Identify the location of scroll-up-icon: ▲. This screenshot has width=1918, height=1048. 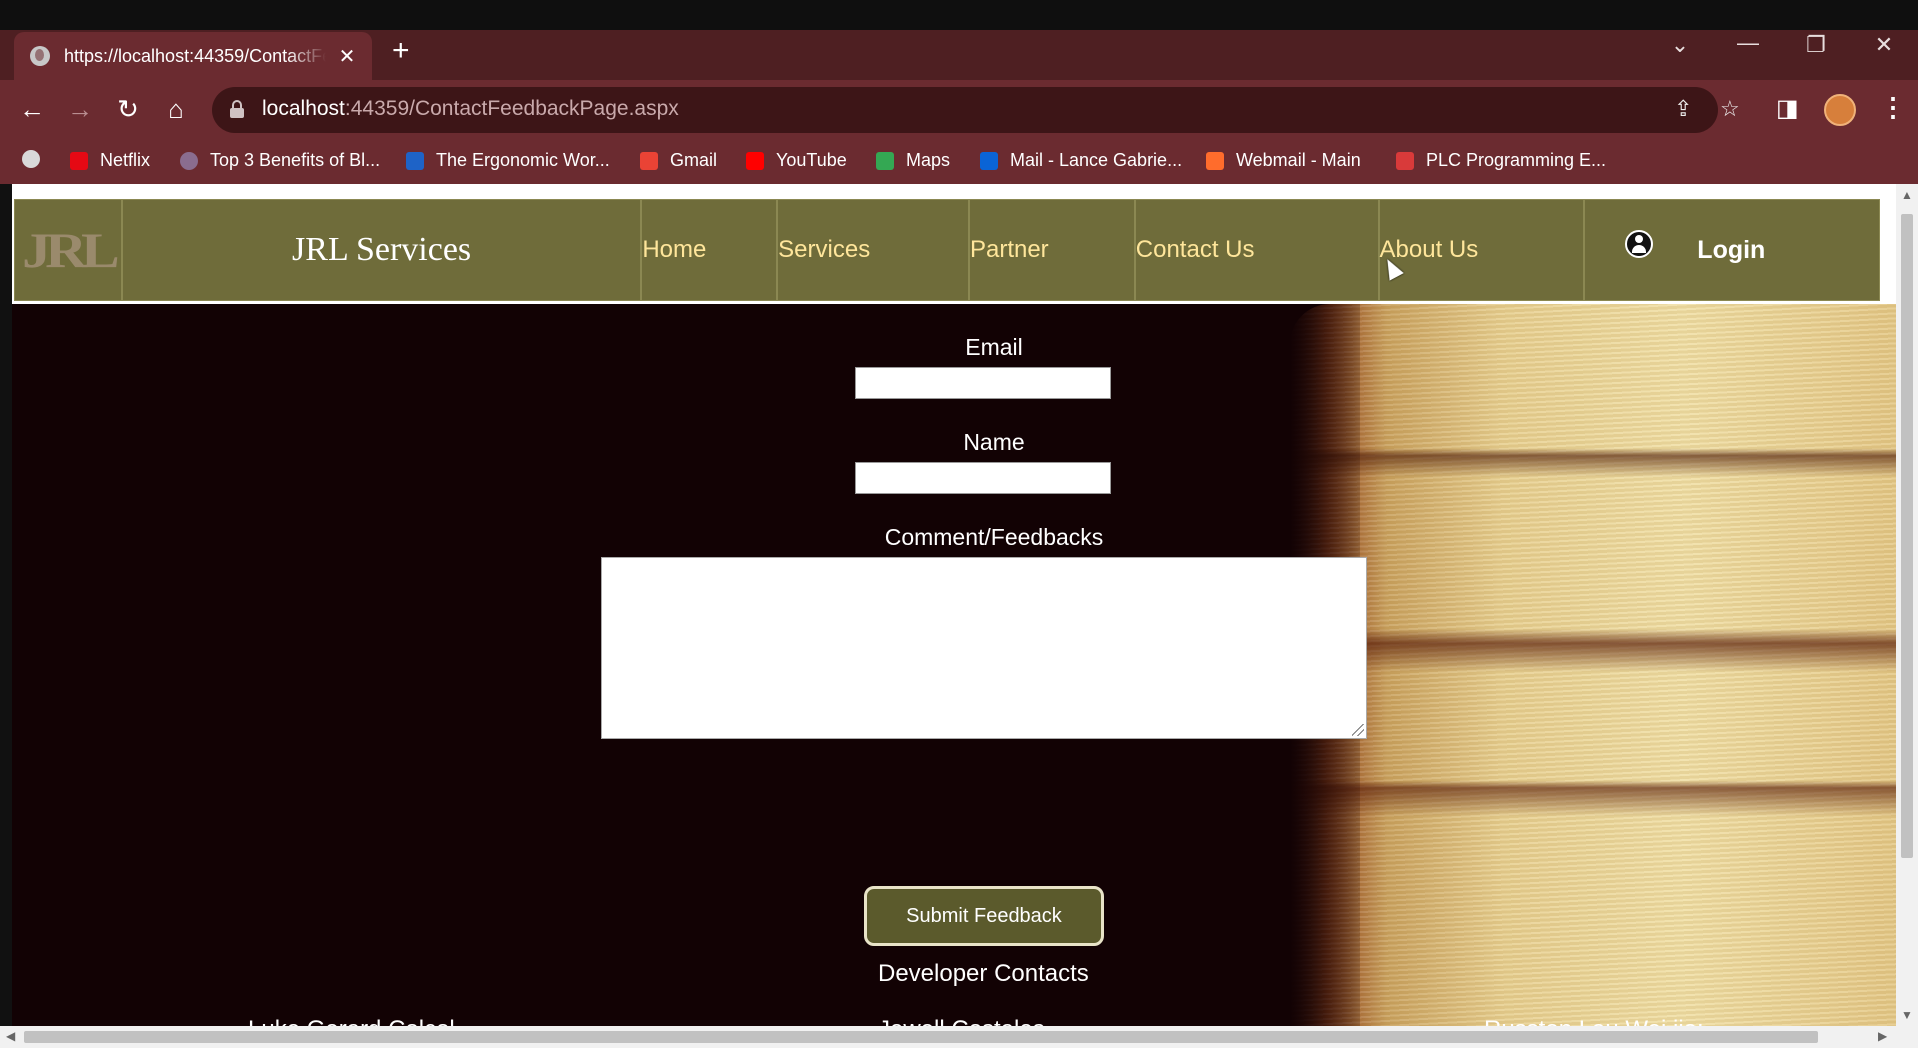
(1907, 195).